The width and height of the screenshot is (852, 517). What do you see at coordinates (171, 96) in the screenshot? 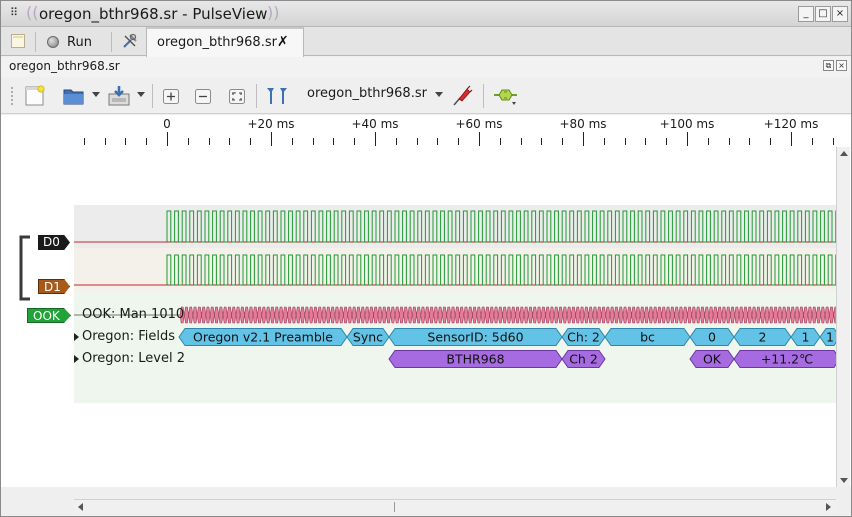
I see `zoom-in-icon` at bounding box center [171, 96].